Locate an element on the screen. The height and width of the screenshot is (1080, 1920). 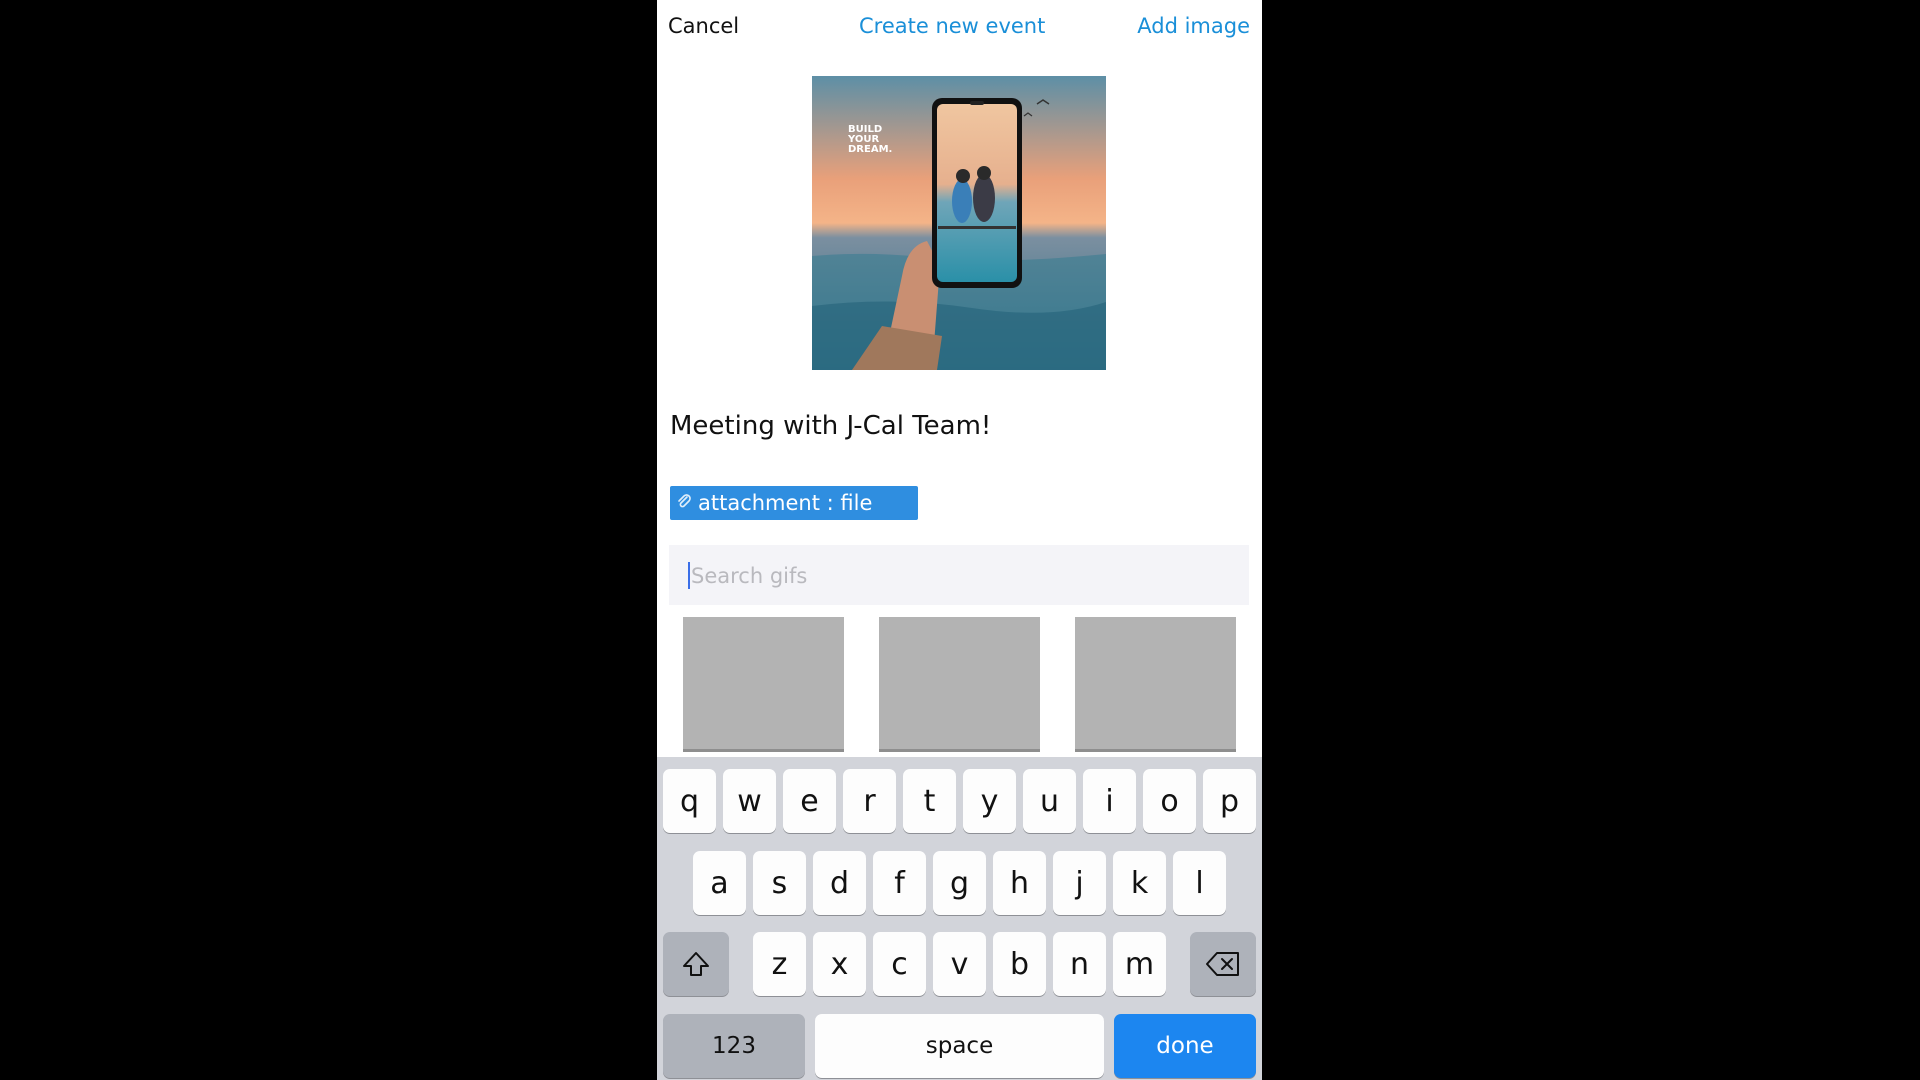
numbers-key: 123 is located at coordinates (734, 1046).